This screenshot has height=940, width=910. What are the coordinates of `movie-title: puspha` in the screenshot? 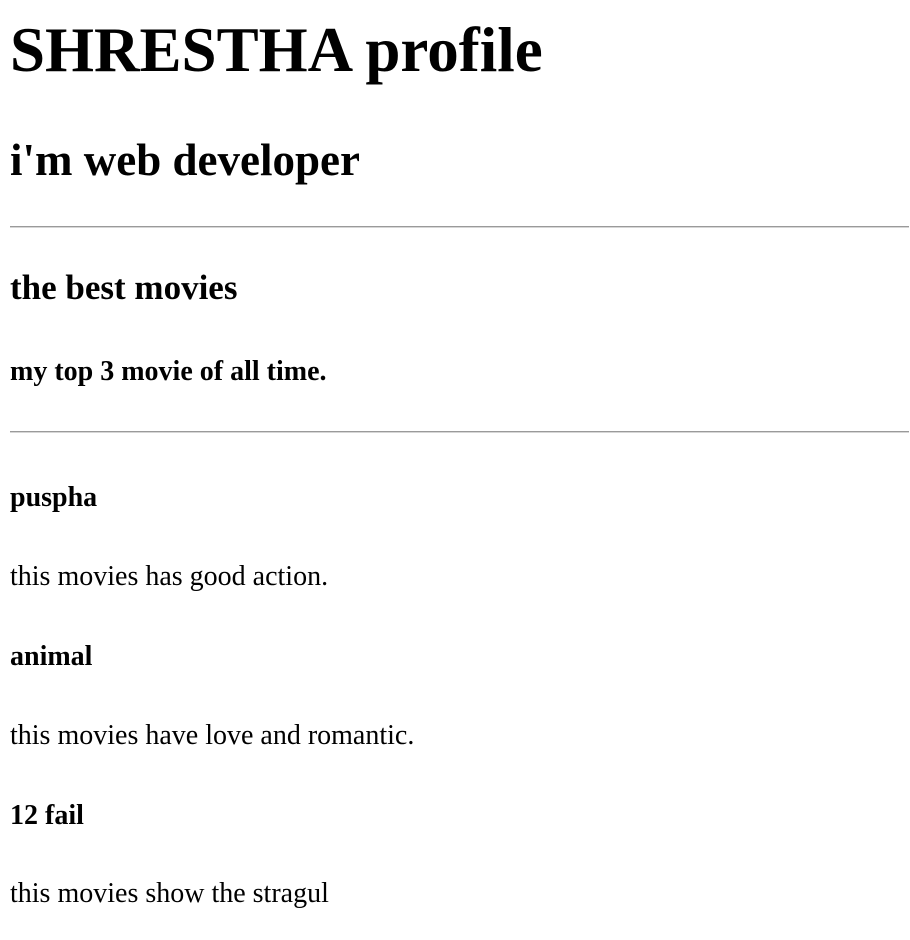 It's located at (54, 497).